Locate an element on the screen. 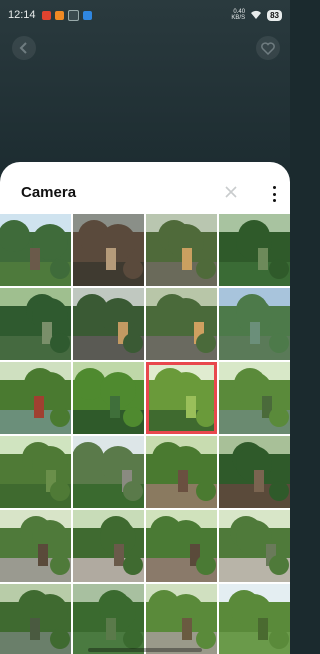 This screenshot has width=320, height=654. gesture-nav-bar is located at coordinates (145, 650).